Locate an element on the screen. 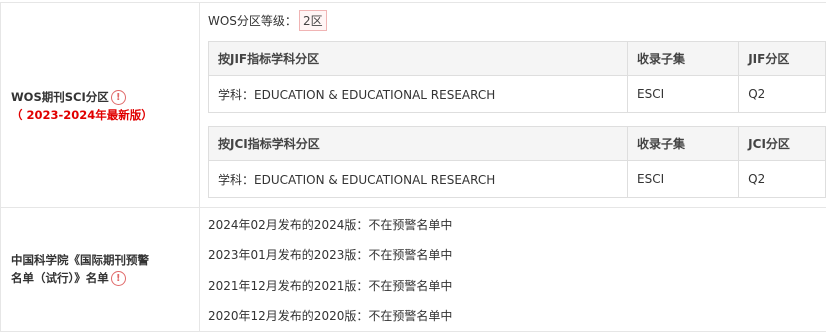  wos-grade-line: WOS分区等级： 2区 is located at coordinates (267, 20).